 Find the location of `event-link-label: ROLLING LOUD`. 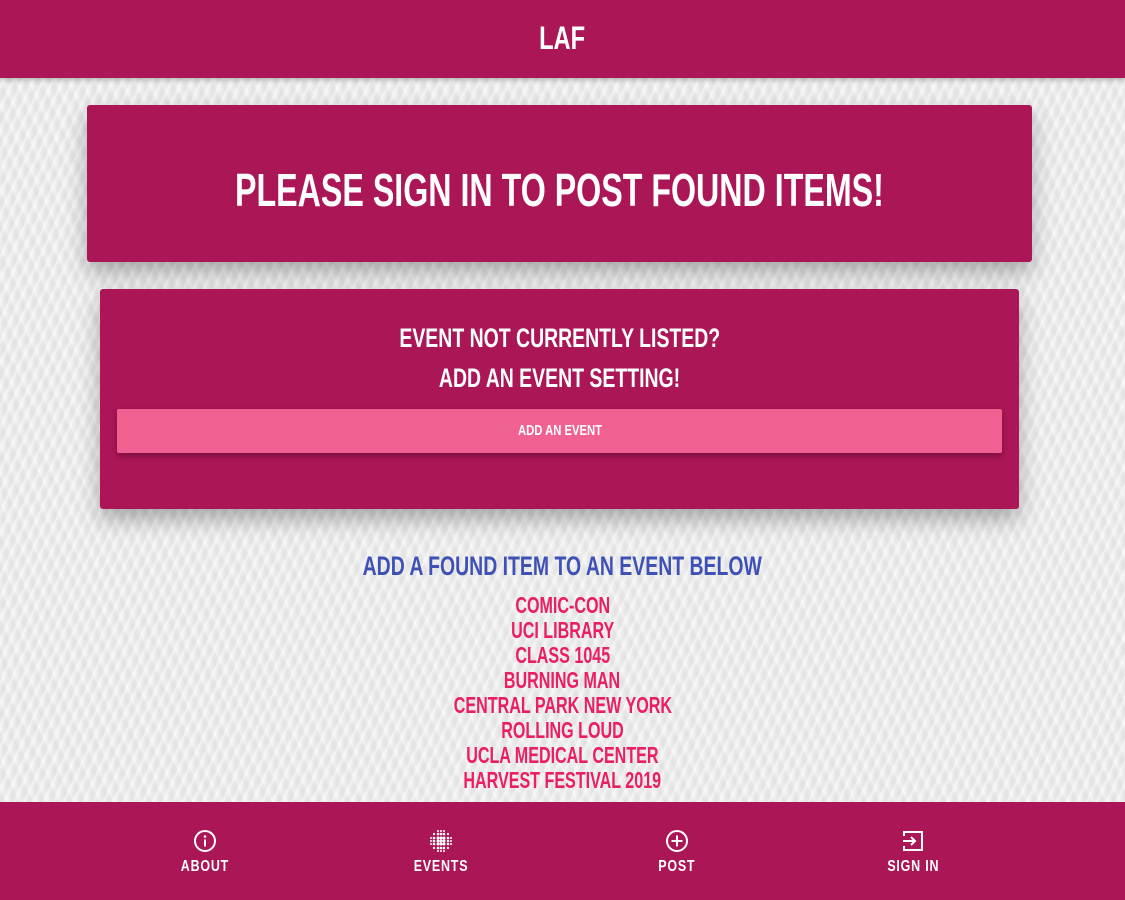

event-link-label: ROLLING LOUD is located at coordinates (562, 730).